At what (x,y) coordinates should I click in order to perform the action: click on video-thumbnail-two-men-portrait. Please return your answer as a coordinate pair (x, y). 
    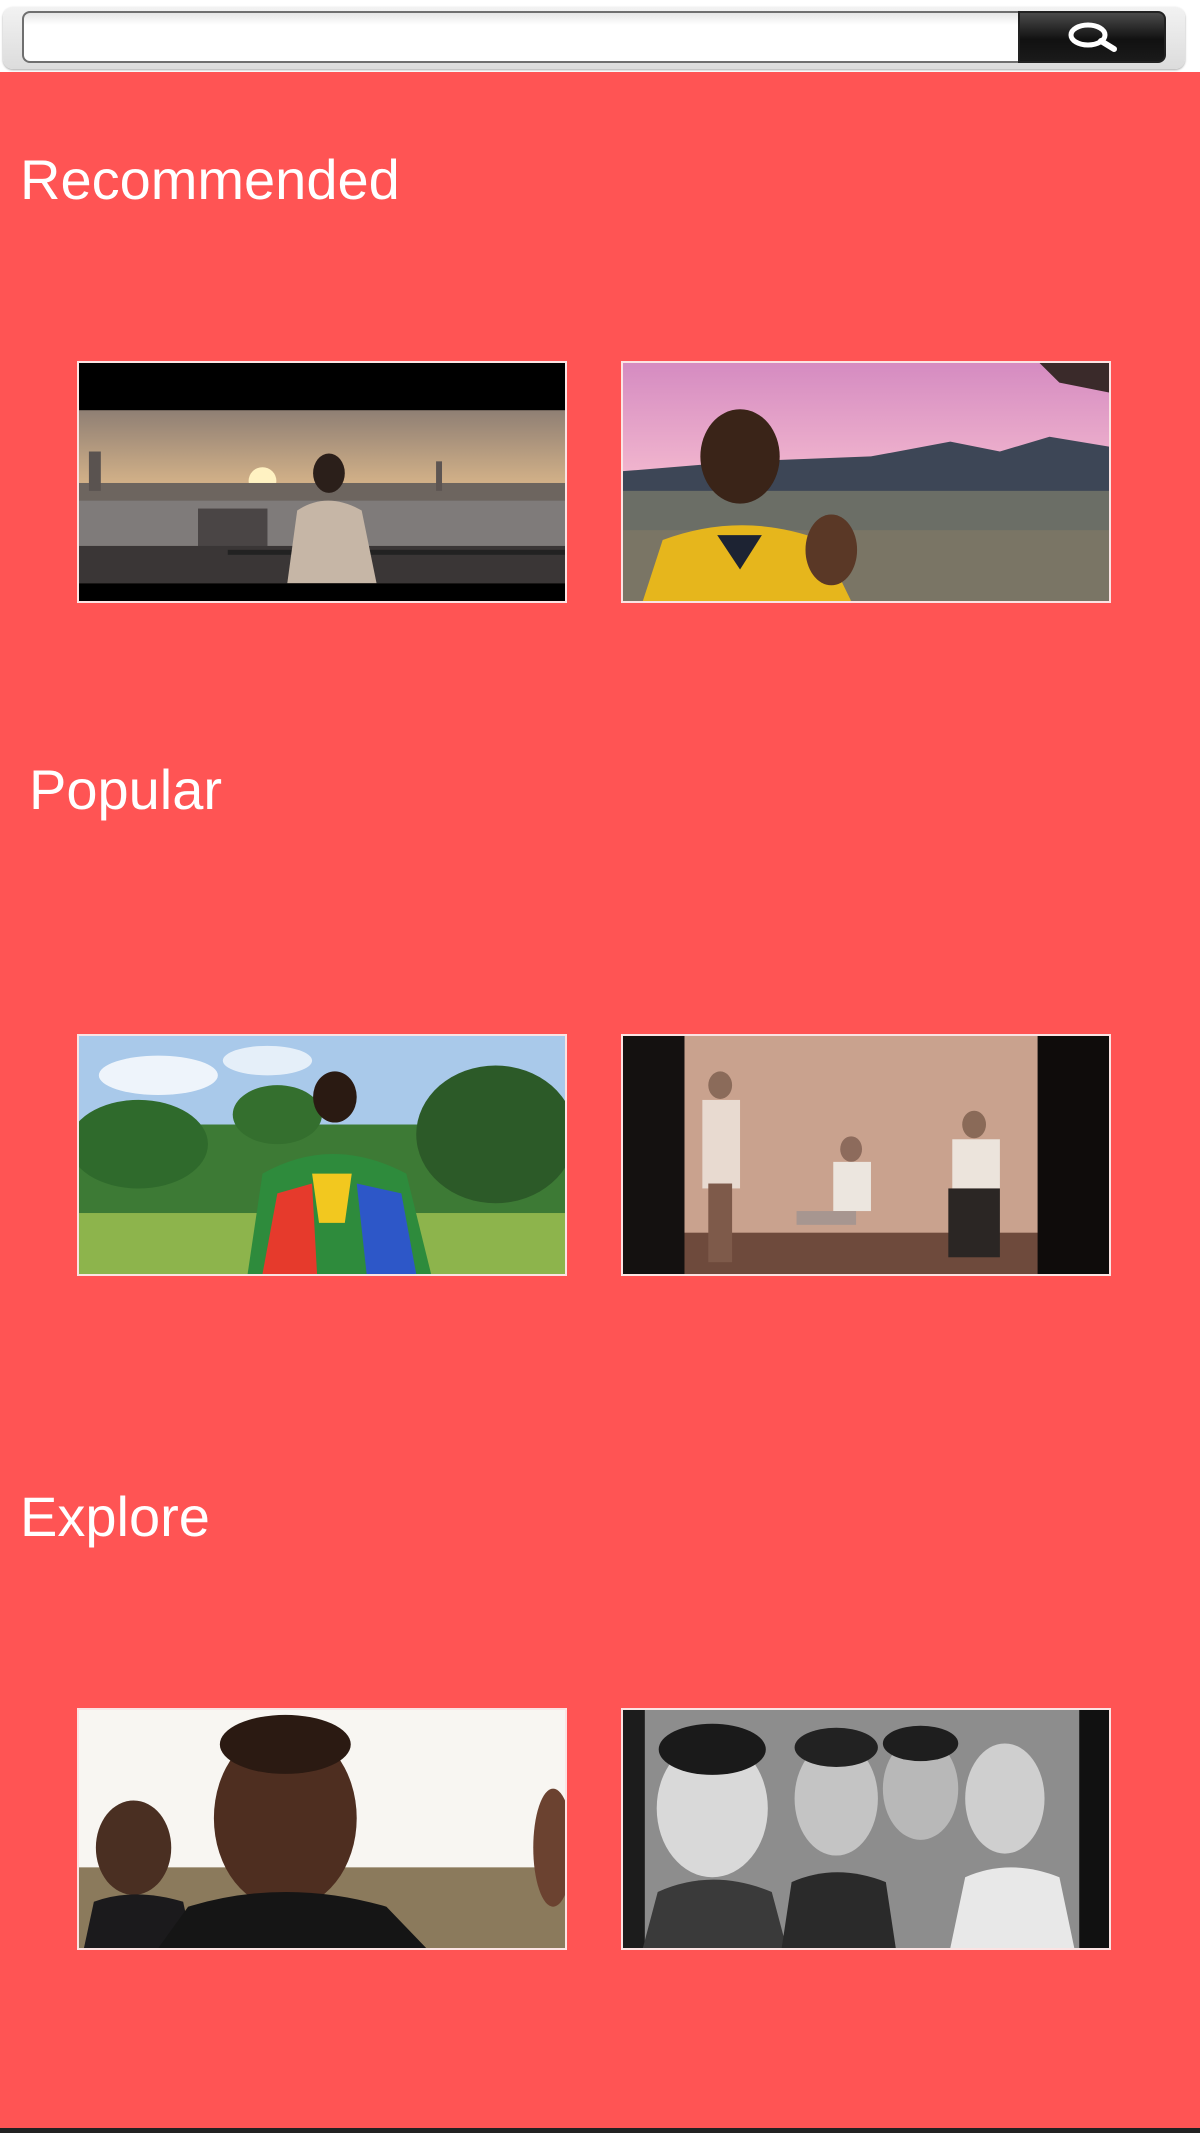
    Looking at the image, I should click on (322, 1829).